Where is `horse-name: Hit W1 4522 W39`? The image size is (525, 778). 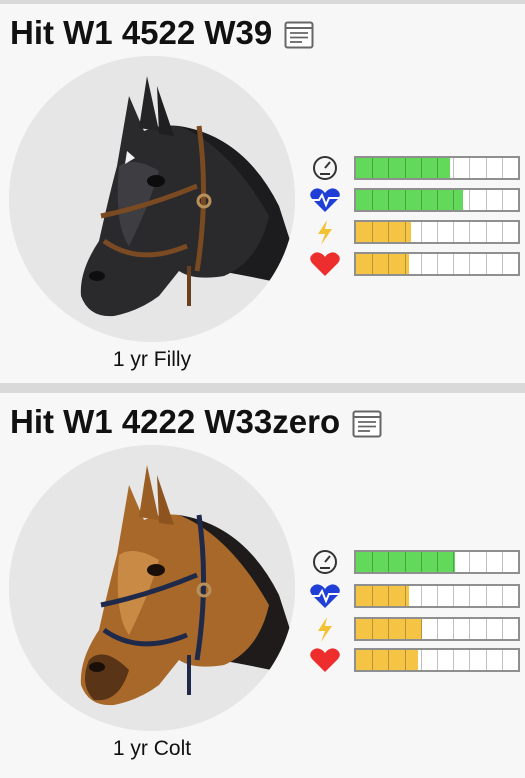 horse-name: Hit W1 4522 W39 is located at coordinates (141, 32).